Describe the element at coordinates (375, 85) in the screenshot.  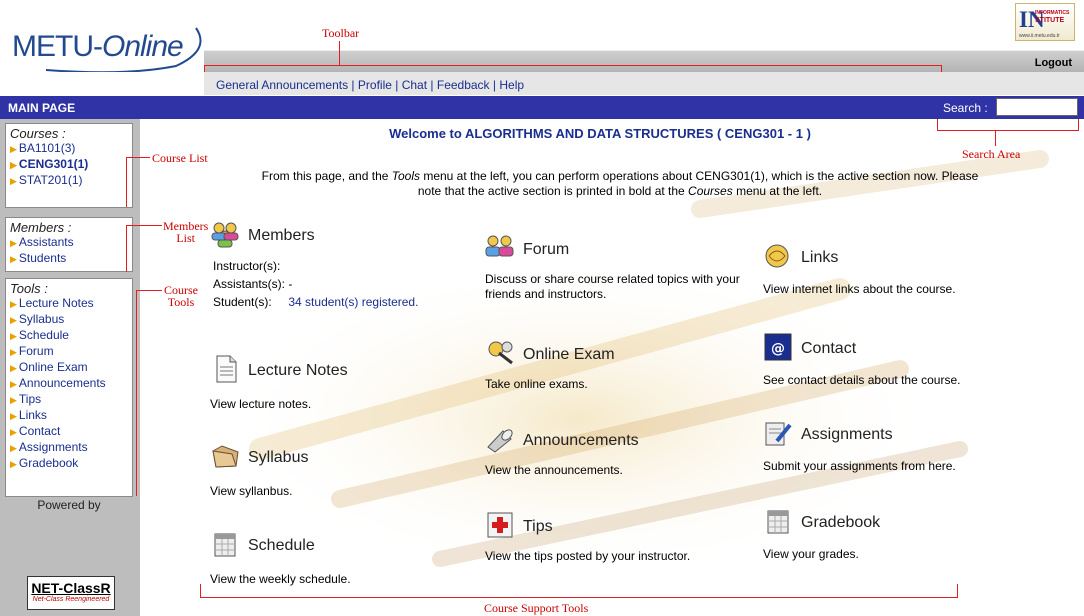
I see `toolbar-profile: Profile` at that location.